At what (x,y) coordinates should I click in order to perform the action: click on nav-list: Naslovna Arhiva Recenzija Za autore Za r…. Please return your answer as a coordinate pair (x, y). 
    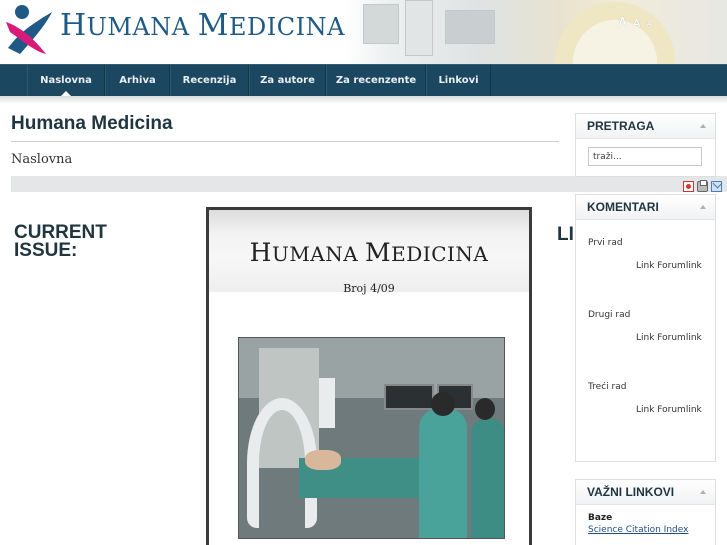
    Looking at the image, I should click on (259, 80).